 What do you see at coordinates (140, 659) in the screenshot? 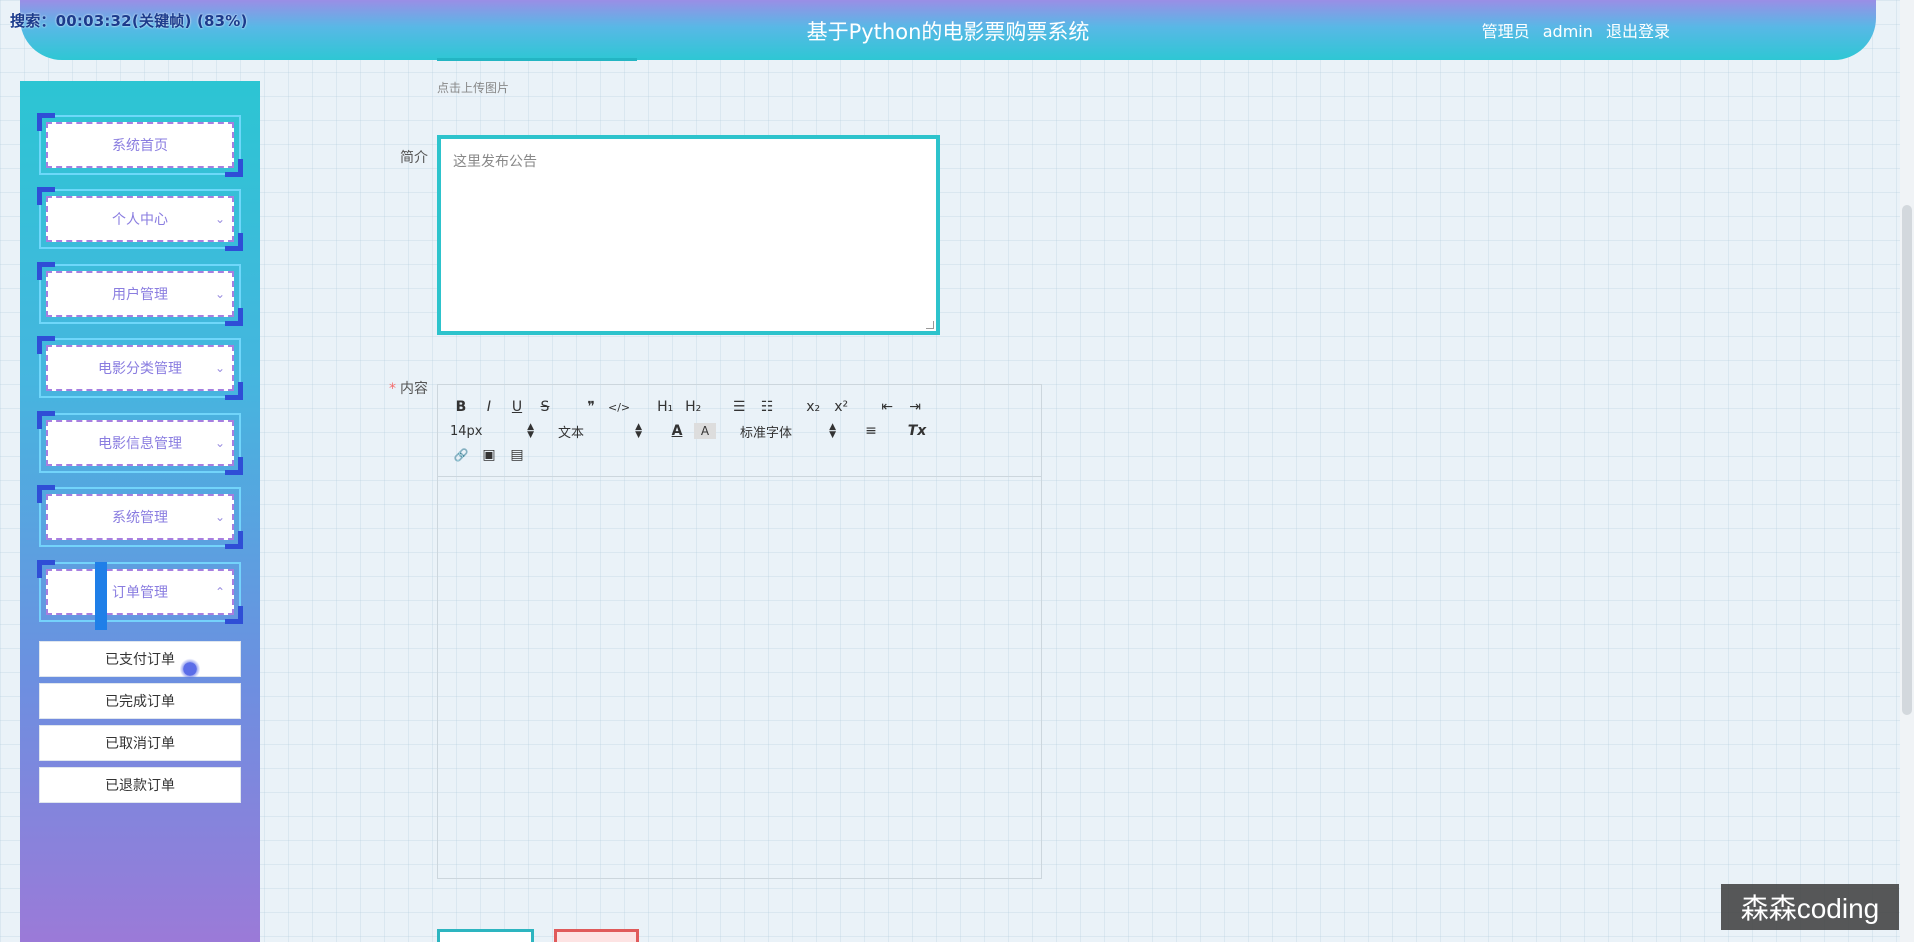
I see `submenu-paid-orders: 已支付订单` at bounding box center [140, 659].